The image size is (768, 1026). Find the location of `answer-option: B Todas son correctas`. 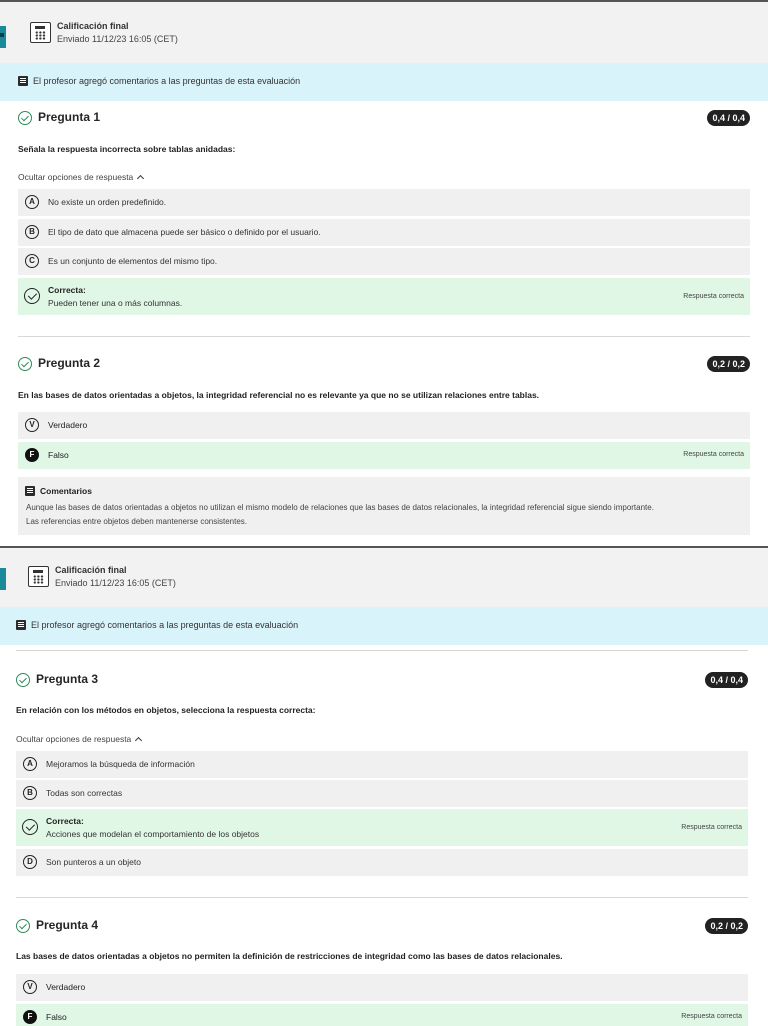

answer-option: B Todas son correctas is located at coordinates (382, 793).